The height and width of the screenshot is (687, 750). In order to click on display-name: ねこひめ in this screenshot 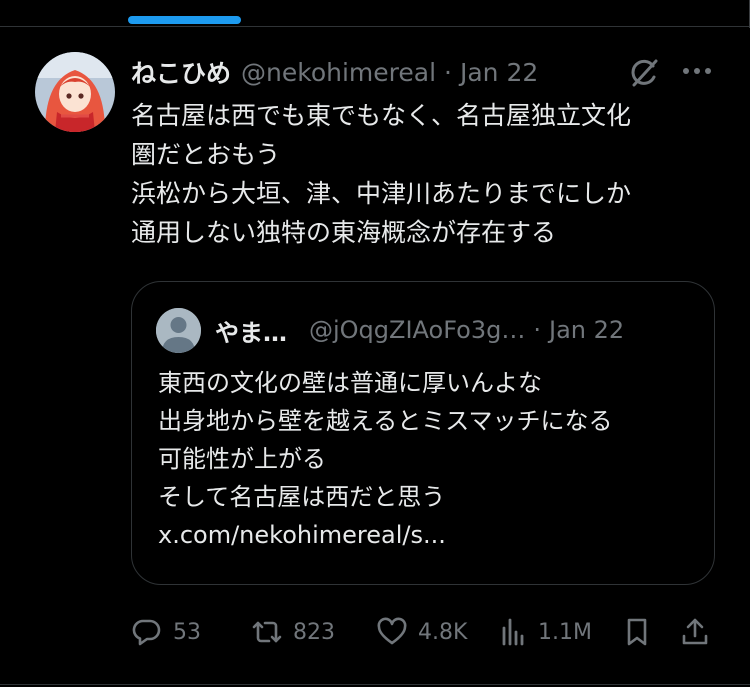, I will do `click(181, 72)`.